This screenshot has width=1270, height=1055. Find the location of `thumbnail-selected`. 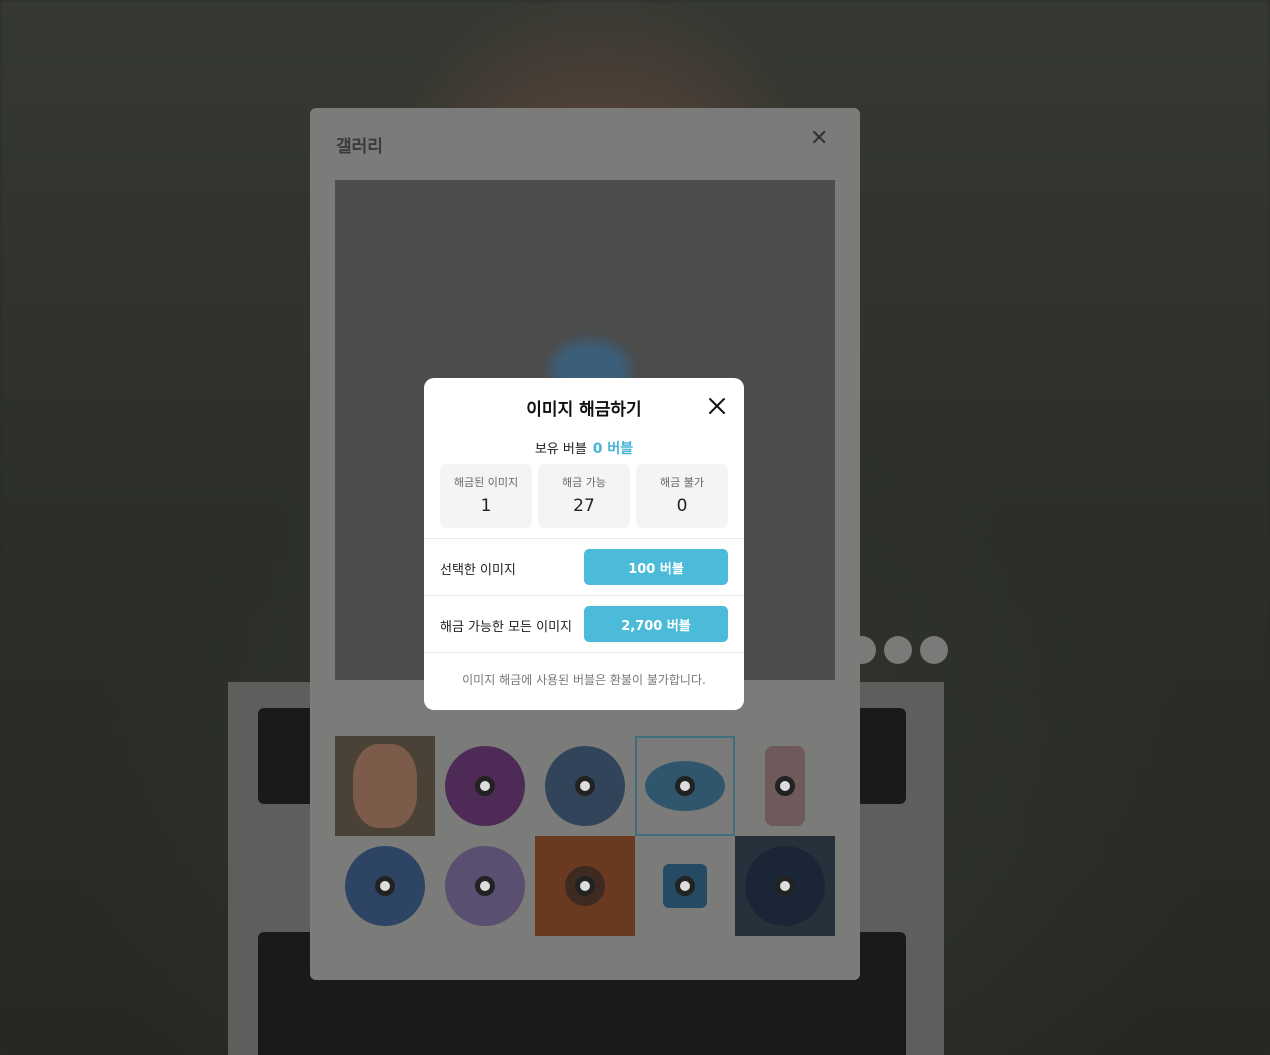

thumbnail-selected is located at coordinates (685, 786).